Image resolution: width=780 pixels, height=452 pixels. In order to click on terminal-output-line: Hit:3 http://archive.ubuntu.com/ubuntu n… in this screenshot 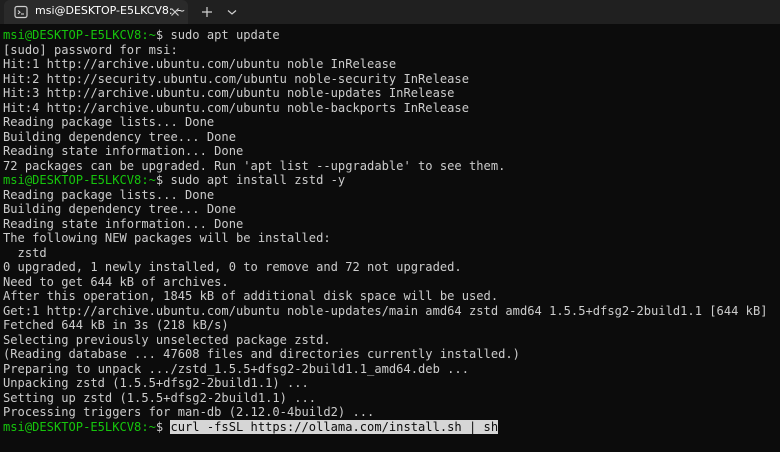, I will do `click(390, 93)`.